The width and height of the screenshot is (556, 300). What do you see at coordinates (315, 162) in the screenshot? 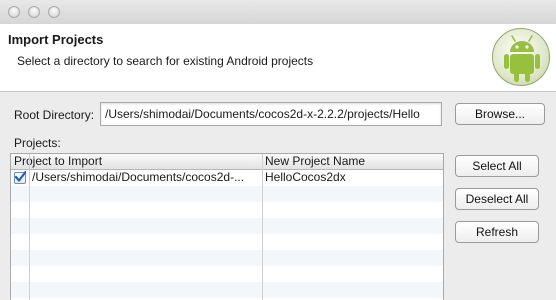
I see `column-header-new-name: New Project Name` at bounding box center [315, 162].